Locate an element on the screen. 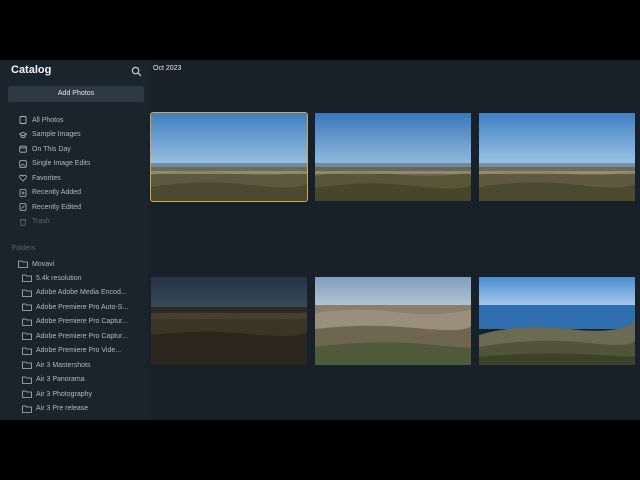  folder-item: Air 3 Panorama is located at coordinates (84, 380).